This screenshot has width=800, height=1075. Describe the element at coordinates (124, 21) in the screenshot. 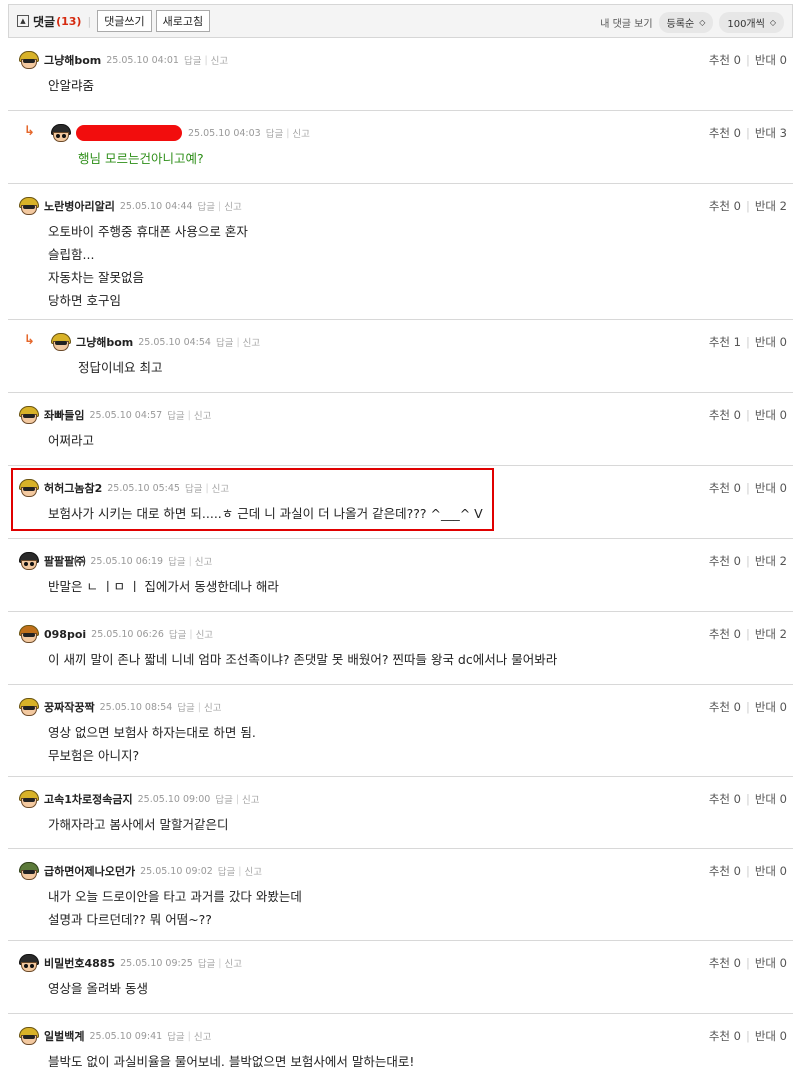

I see `write-comment-button: 댓글쓰기` at that location.